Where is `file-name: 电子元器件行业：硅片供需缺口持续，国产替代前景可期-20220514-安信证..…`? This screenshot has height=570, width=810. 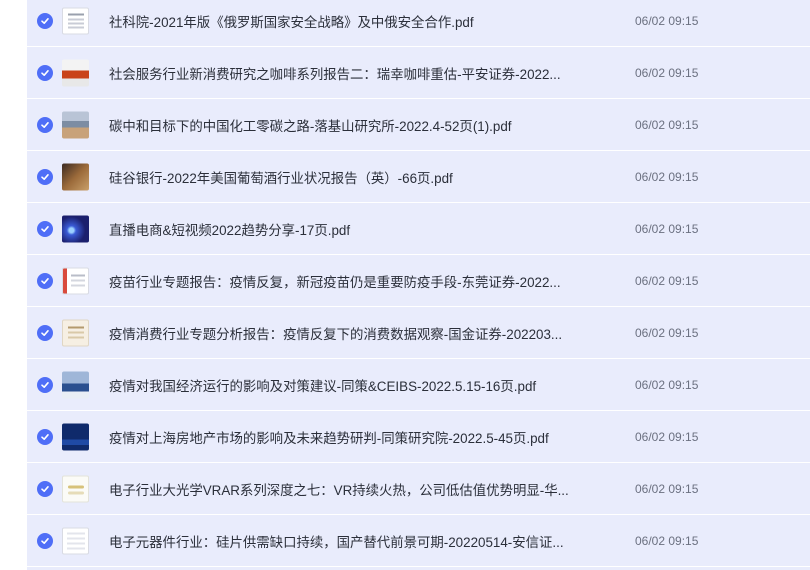
file-name: 电子元器件行业：硅片供需缺口持续，国产替代前景可期-20220514-安信证..… is located at coordinates (354, 541).